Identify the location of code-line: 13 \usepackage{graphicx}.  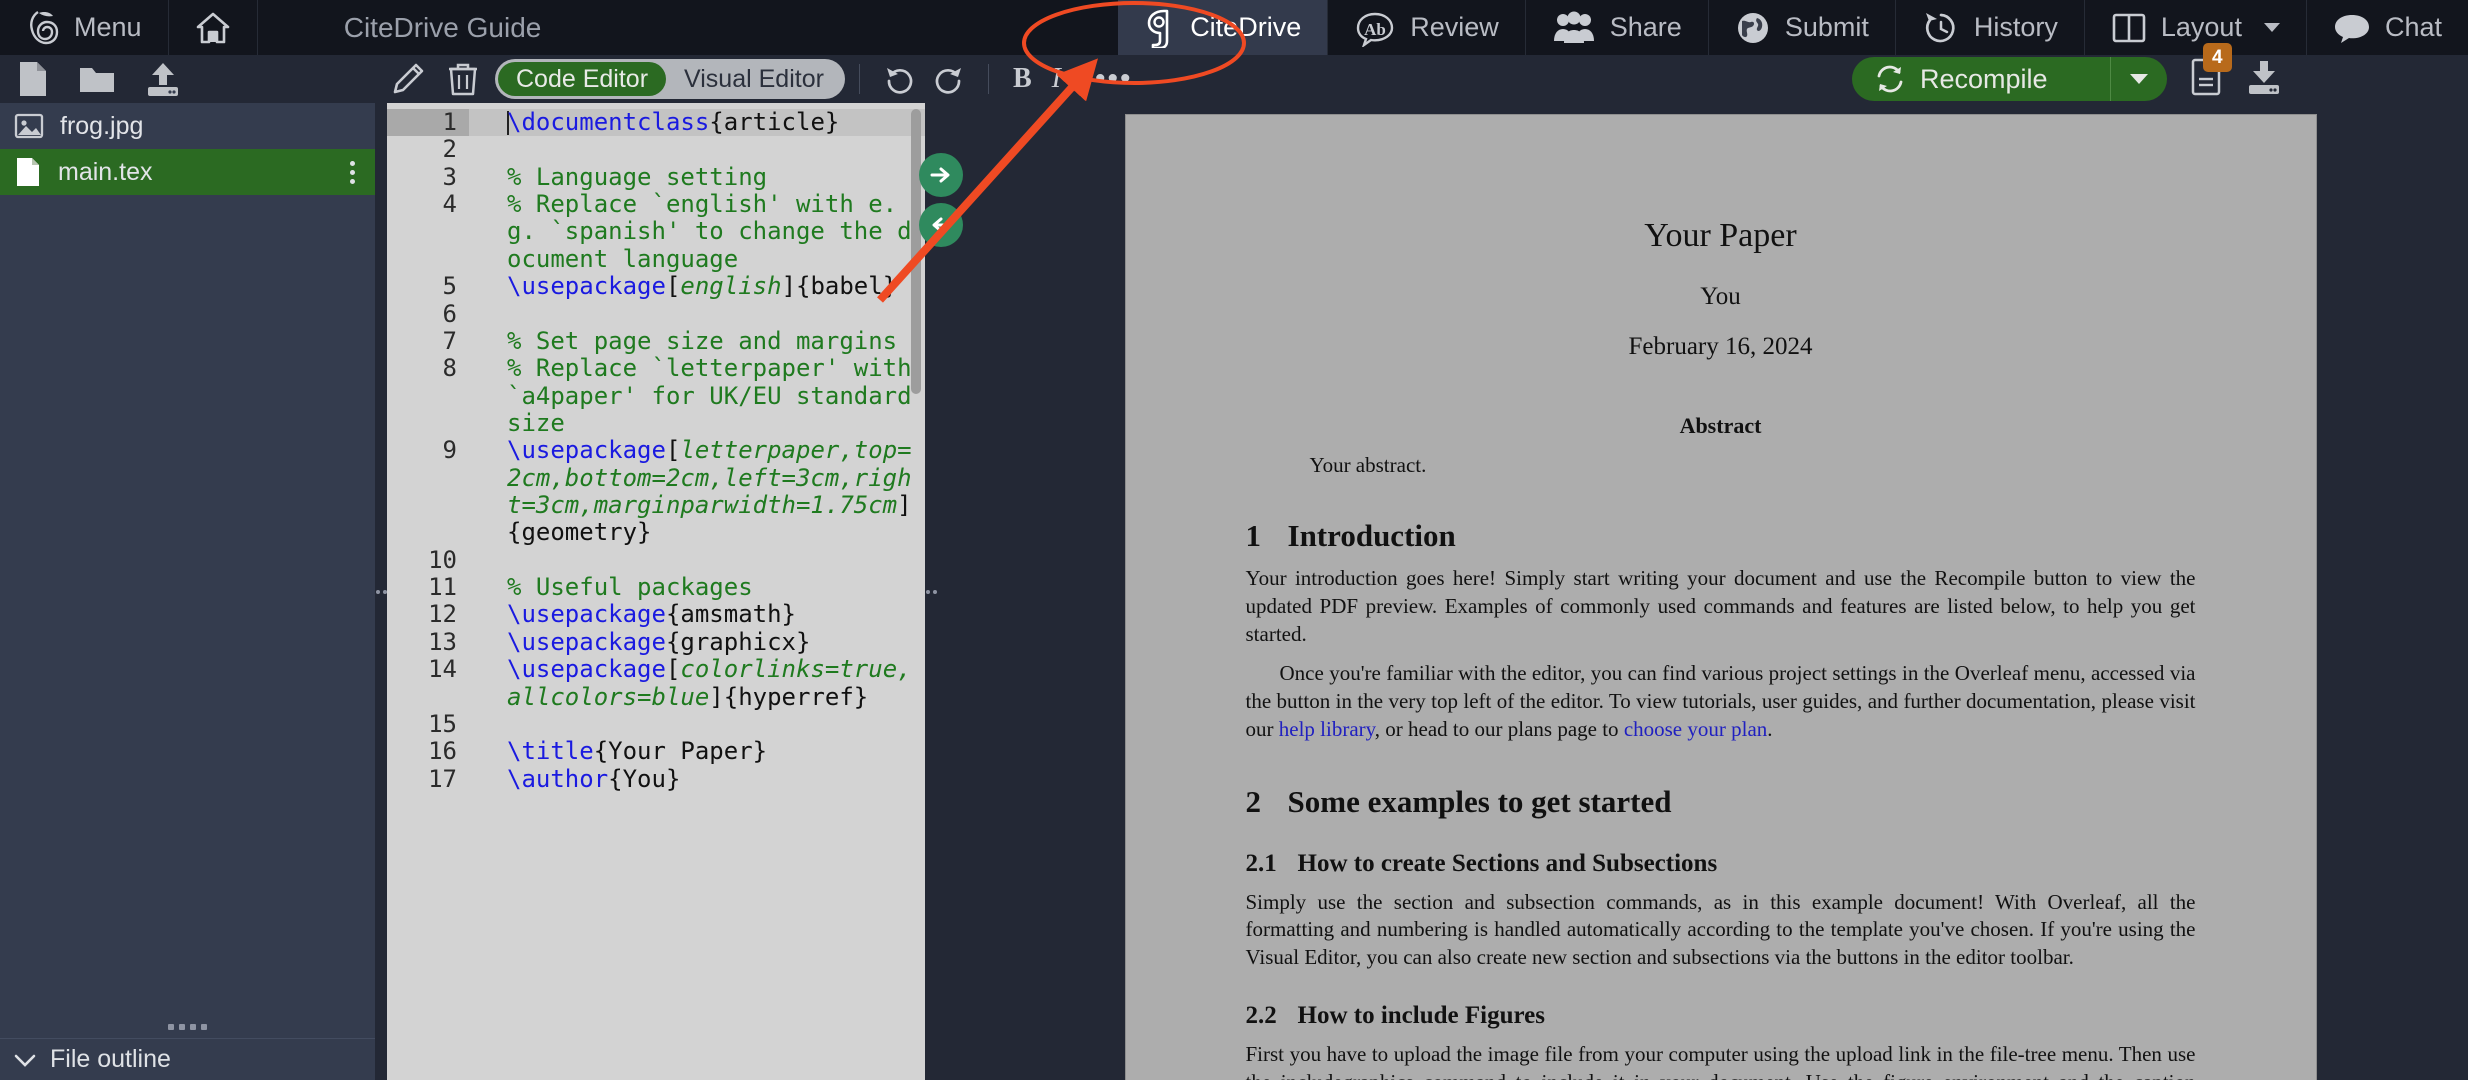
(656, 641).